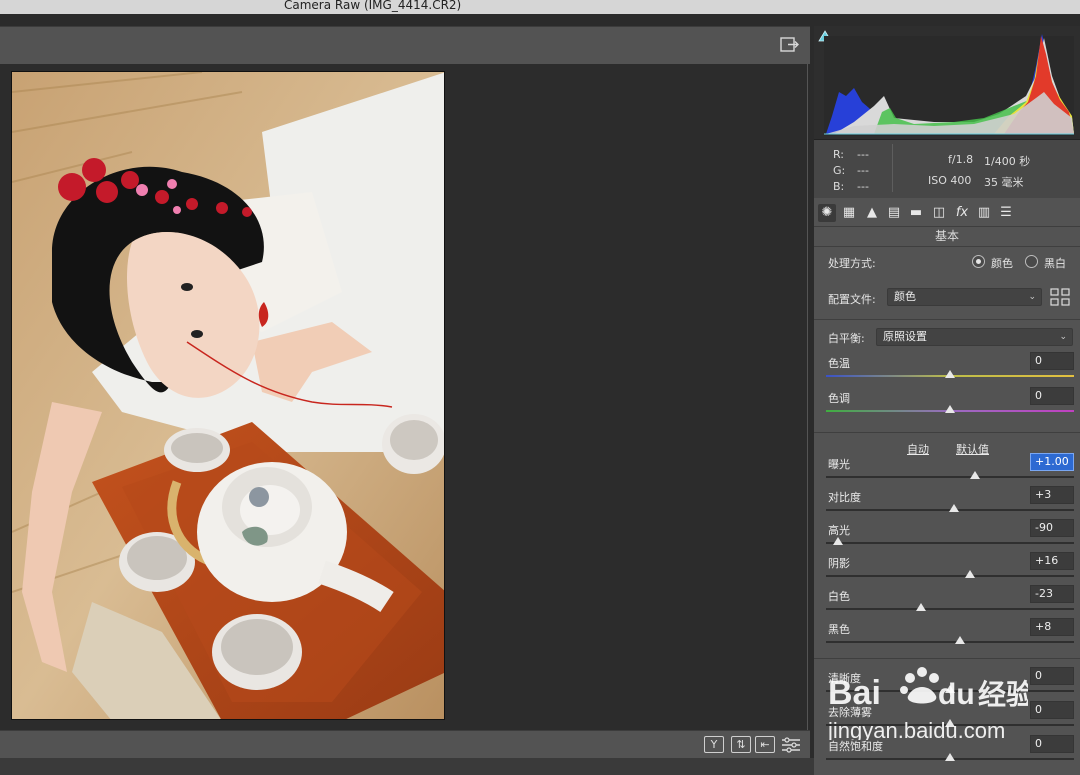  I want to click on profile-browser-icon, so click(1060, 297).